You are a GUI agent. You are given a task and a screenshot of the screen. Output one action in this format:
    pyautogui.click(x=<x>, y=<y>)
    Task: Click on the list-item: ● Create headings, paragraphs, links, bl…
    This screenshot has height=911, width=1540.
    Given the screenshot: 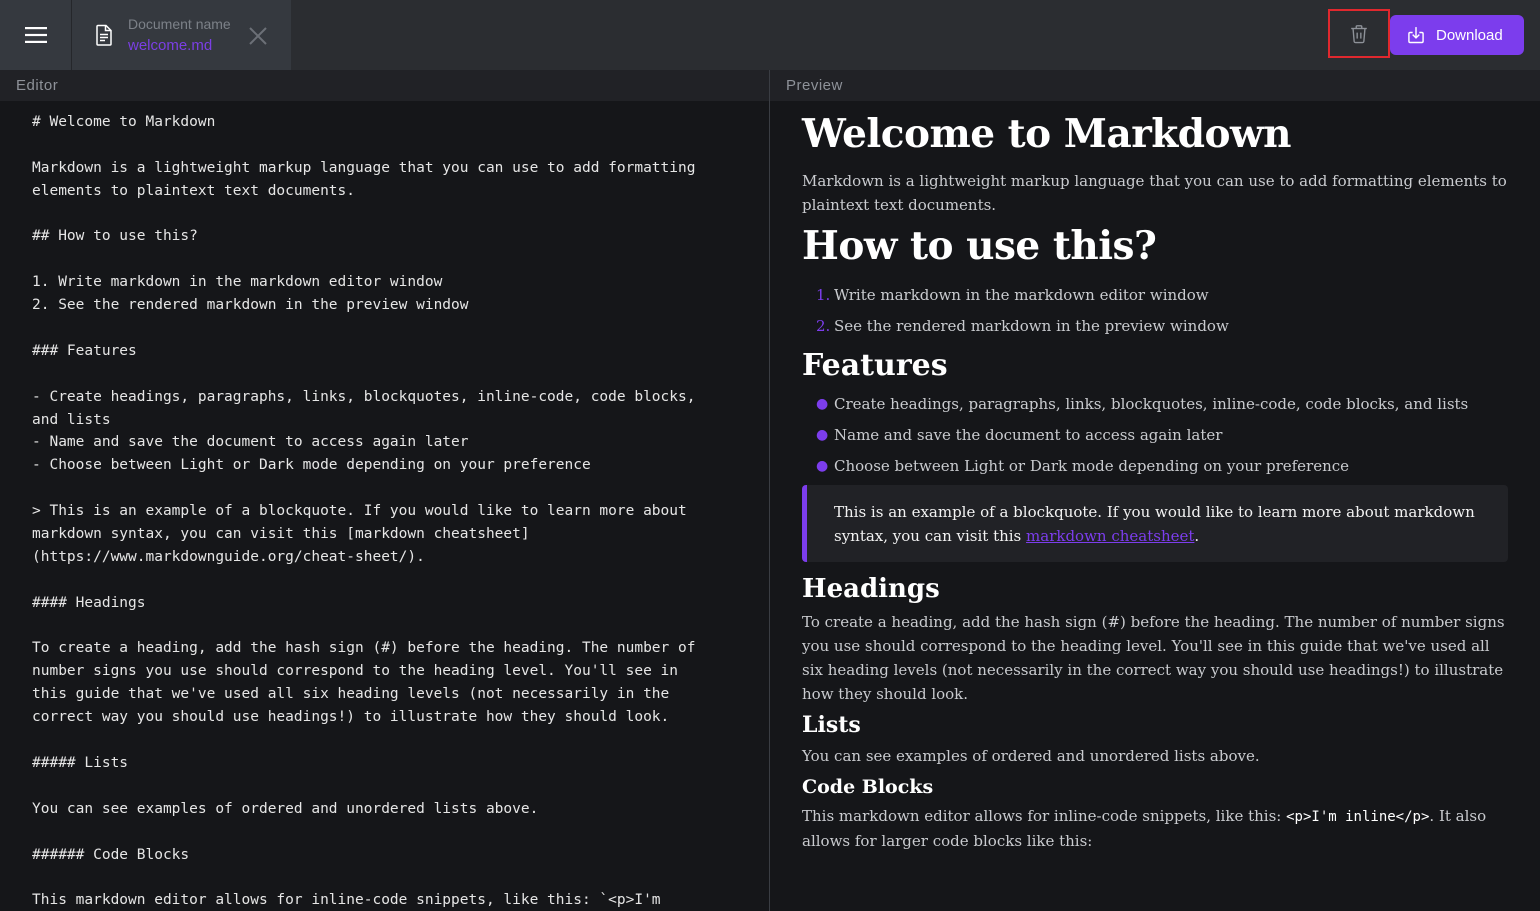 What is the action you would take?
    pyautogui.click(x=1162, y=404)
    